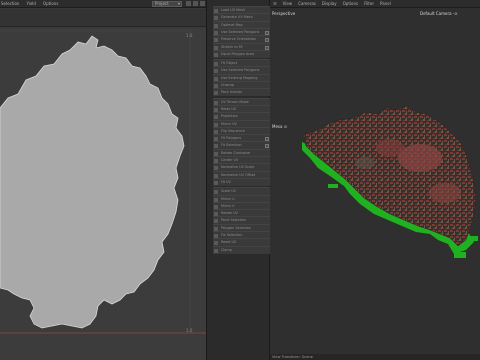 Image resolution: width=480 pixels, height=360 pixels. Describe the element at coordinates (189, 35) in the screenshot. I see `uv-tick-top-right: 1.0` at that location.